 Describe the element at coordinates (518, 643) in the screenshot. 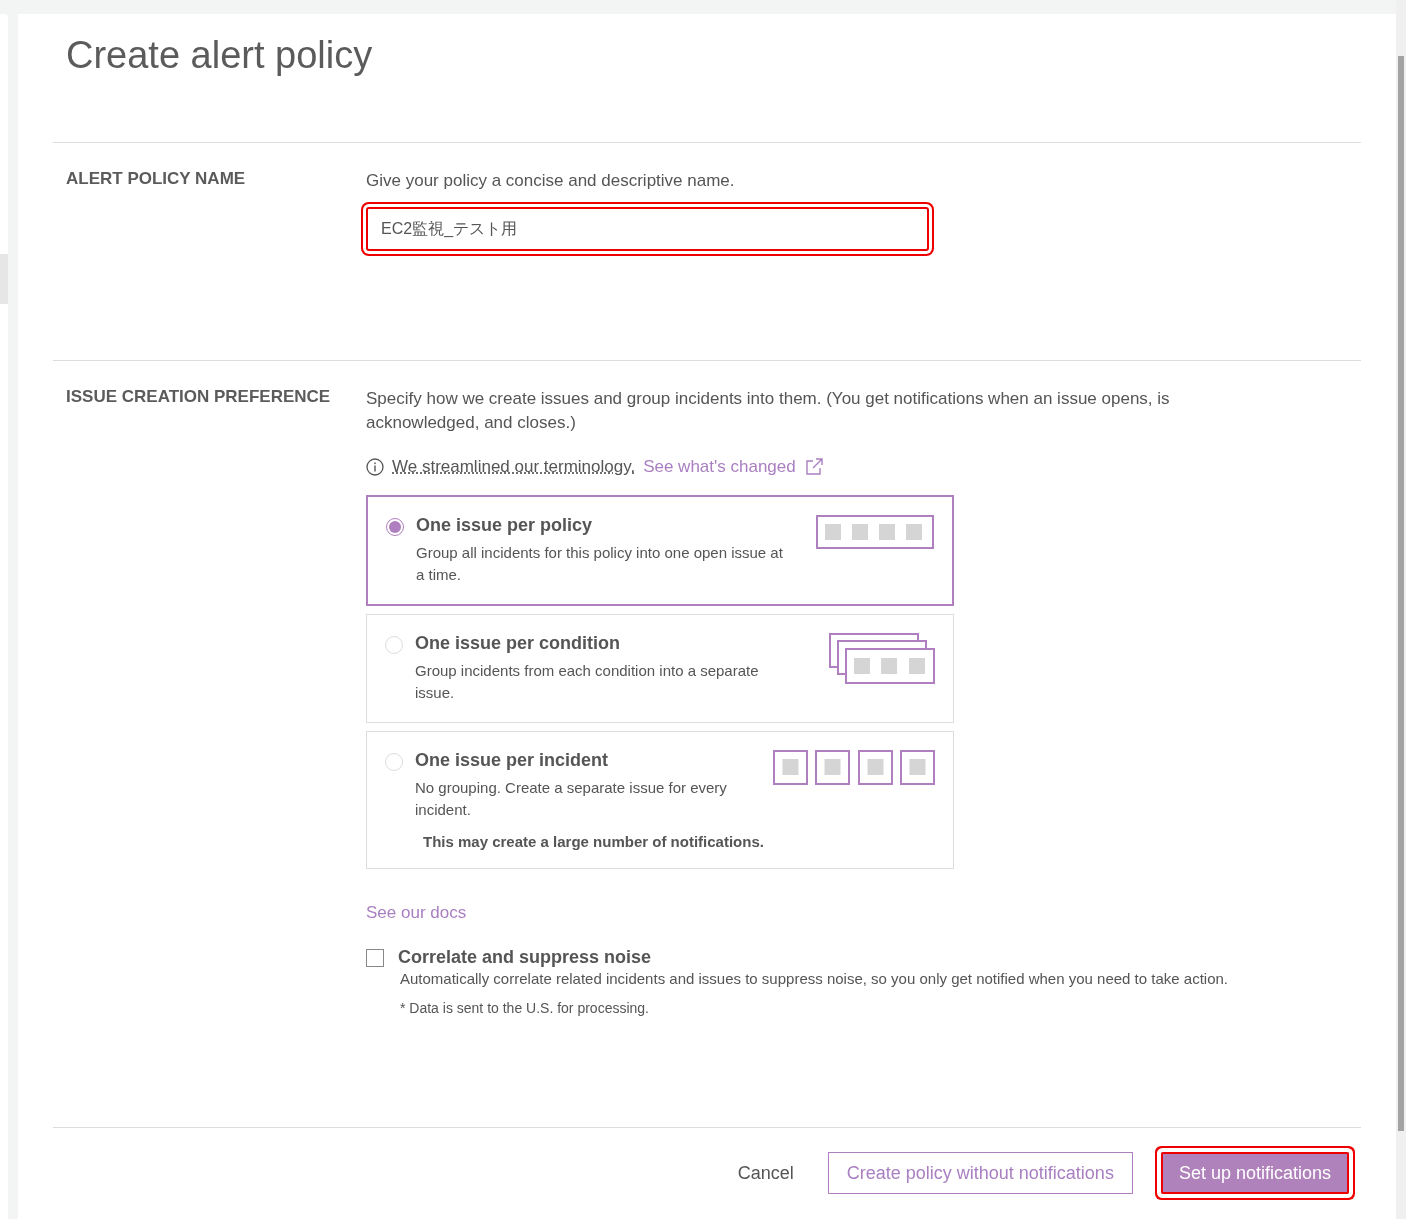

I see `option-title: One issue per condition` at that location.